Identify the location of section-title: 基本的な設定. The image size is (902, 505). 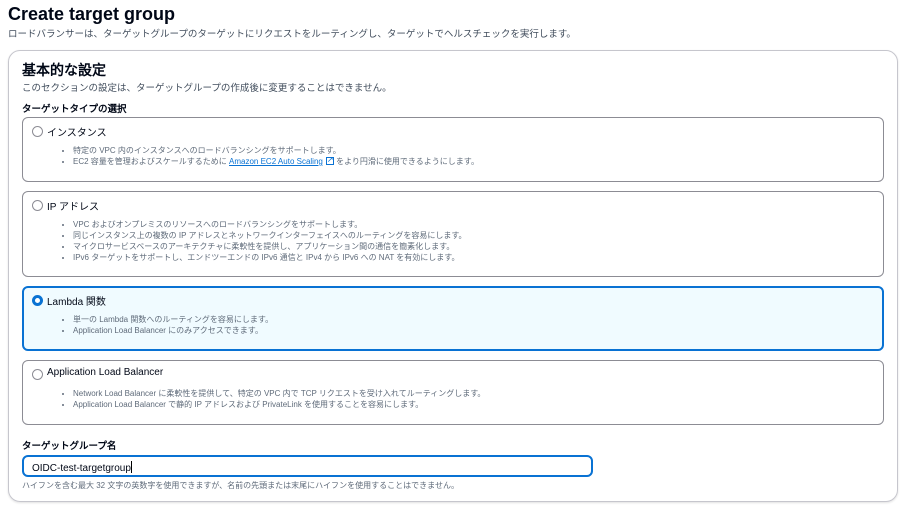
(64, 70).